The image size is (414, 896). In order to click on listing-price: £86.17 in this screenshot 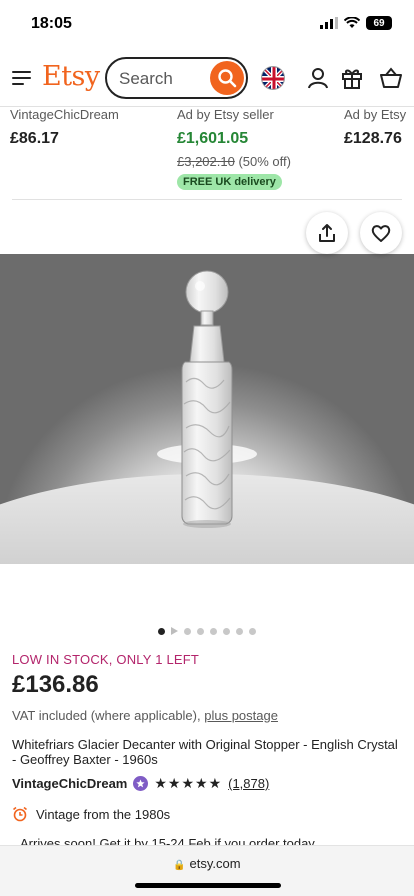, I will do `click(34, 138)`.